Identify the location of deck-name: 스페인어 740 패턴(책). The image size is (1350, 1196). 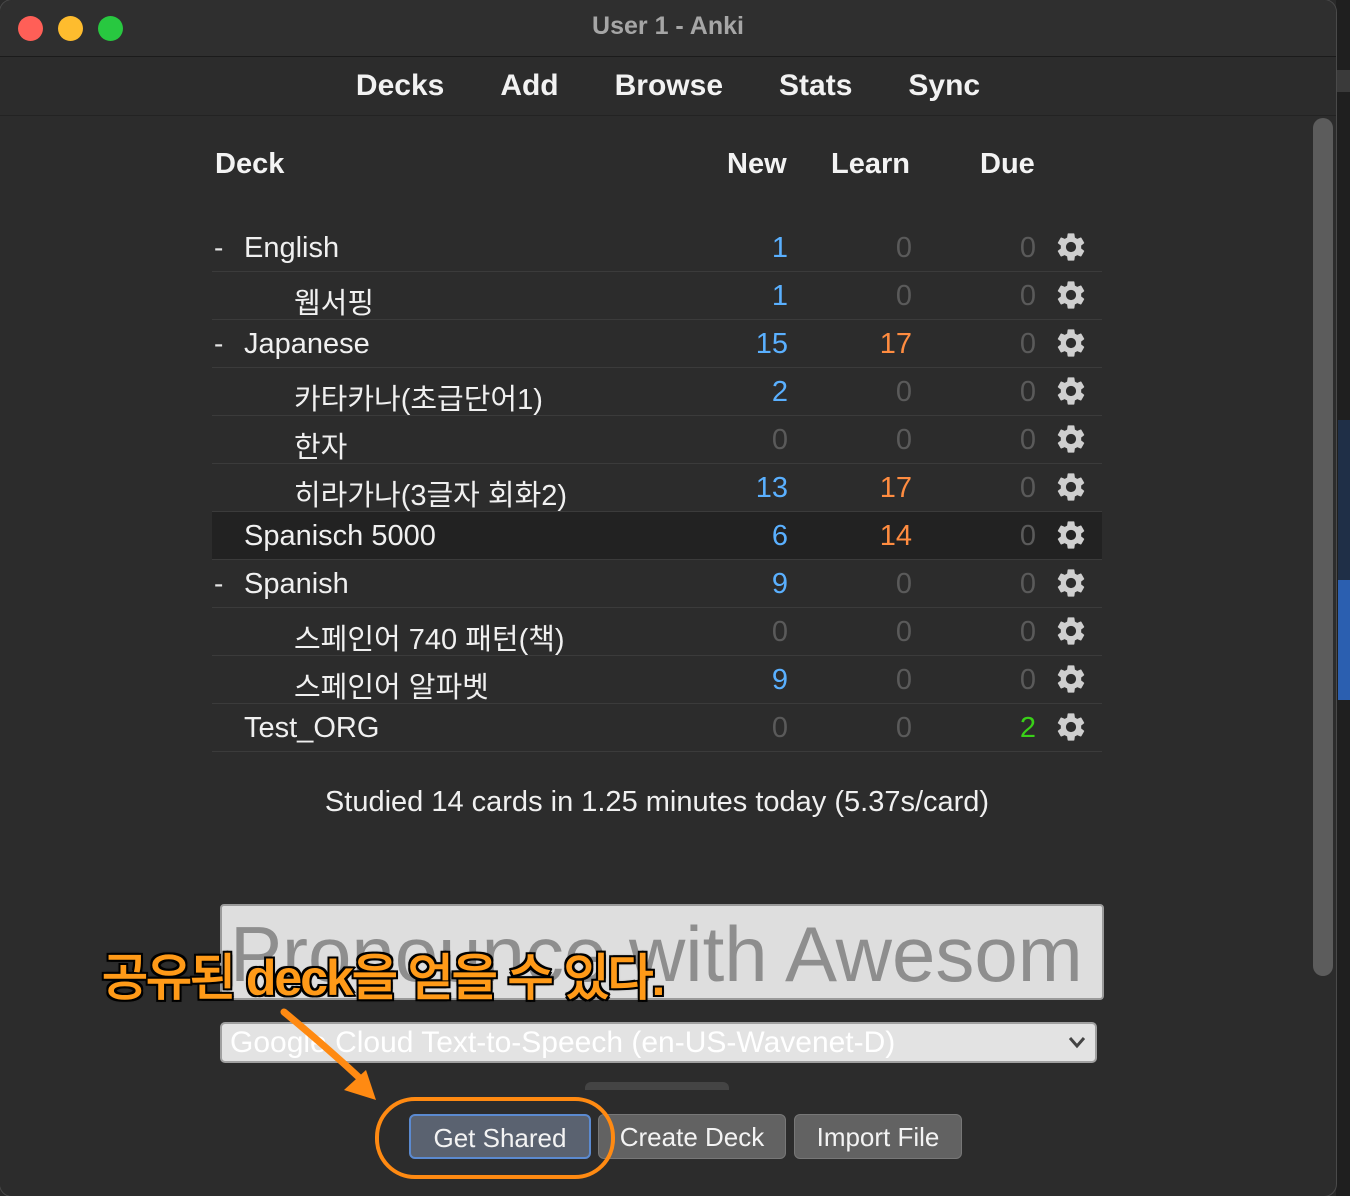
(429, 637).